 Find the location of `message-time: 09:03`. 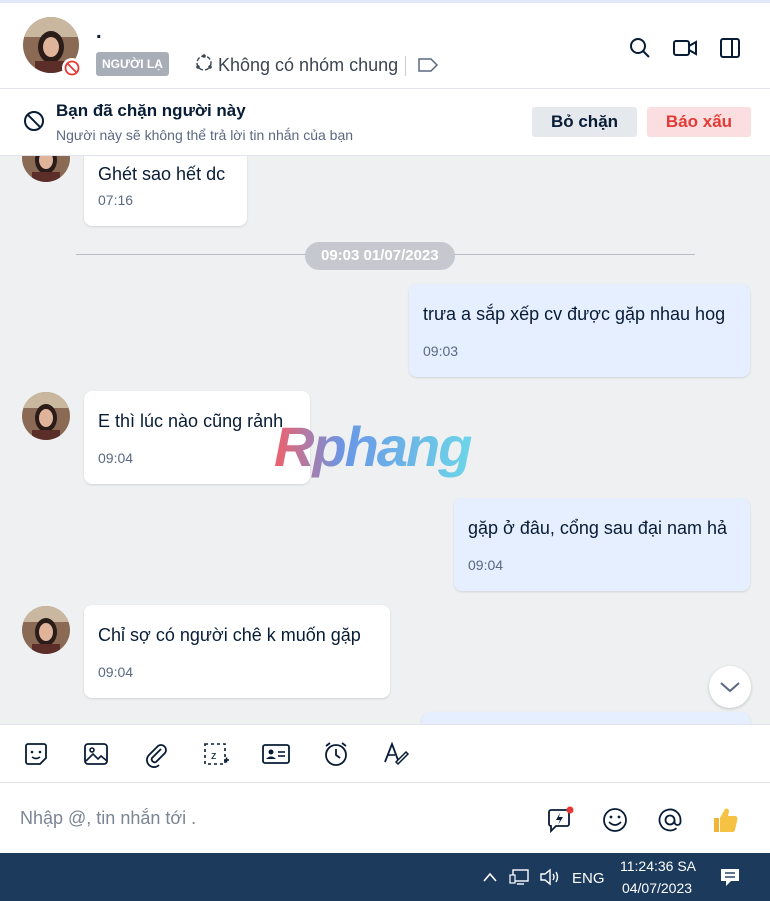

message-time: 09:03 is located at coordinates (441, 351).